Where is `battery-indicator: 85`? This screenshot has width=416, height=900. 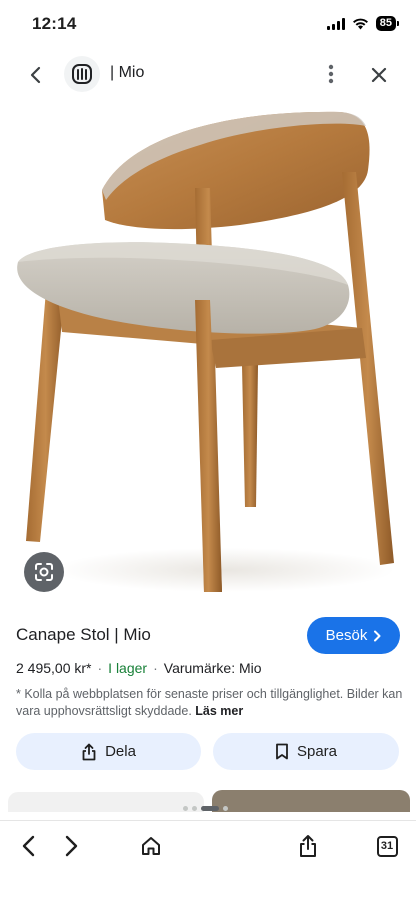 battery-indicator: 85 is located at coordinates (387, 23).